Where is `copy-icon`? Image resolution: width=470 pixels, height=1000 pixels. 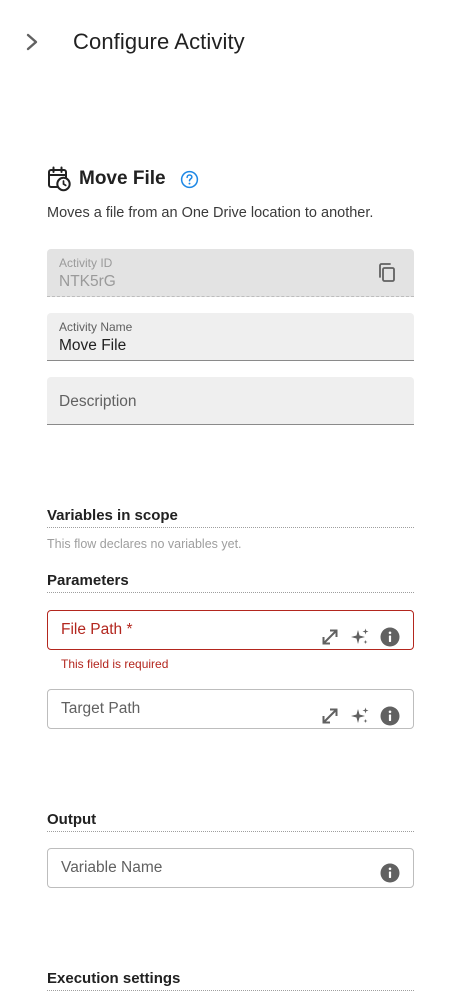
copy-icon is located at coordinates (387, 272).